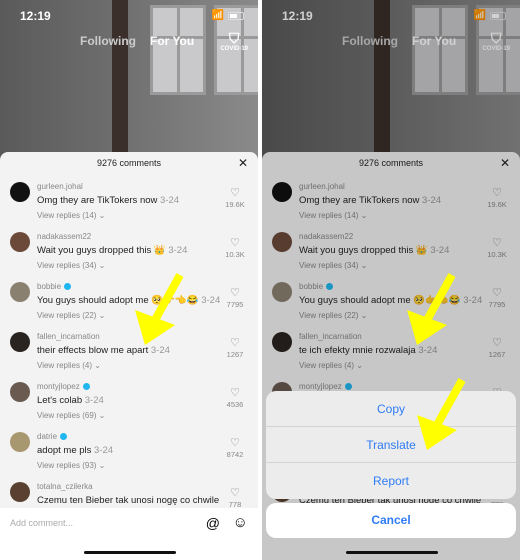  Describe the element at coordinates (67, 265) in the screenshot. I see `view-replies-label: View replies (34)` at that location.